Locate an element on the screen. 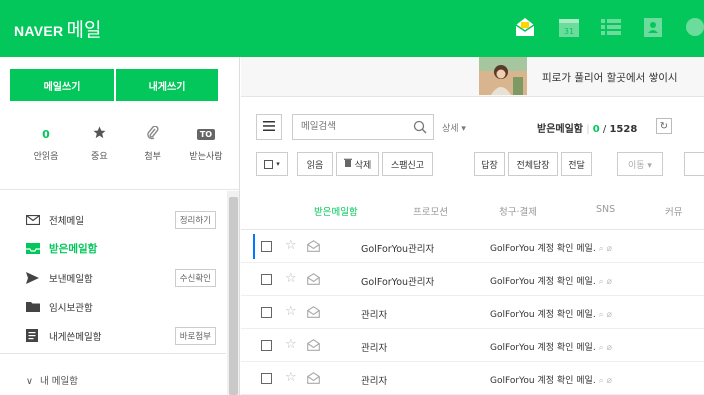 The width and height of the screenshot is (704, 395). read-receipt-button: 수신확인 is located at coordinates (195, 278).